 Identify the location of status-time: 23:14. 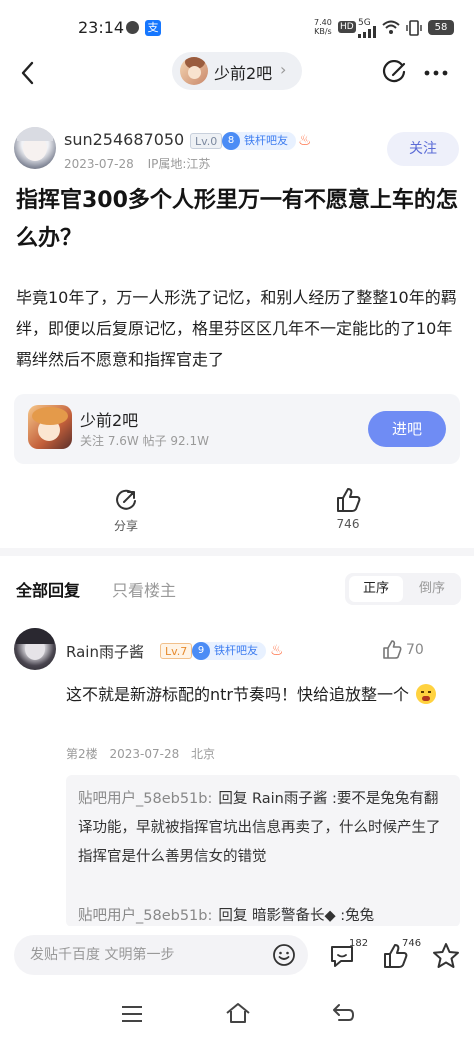
(101, 27).